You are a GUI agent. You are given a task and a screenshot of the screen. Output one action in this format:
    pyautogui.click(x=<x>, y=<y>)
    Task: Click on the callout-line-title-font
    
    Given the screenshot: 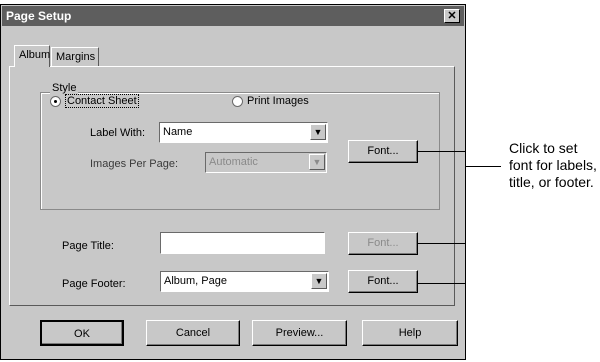 What is the action you would take?
    pyautogui.click(x=442, y=243)
    